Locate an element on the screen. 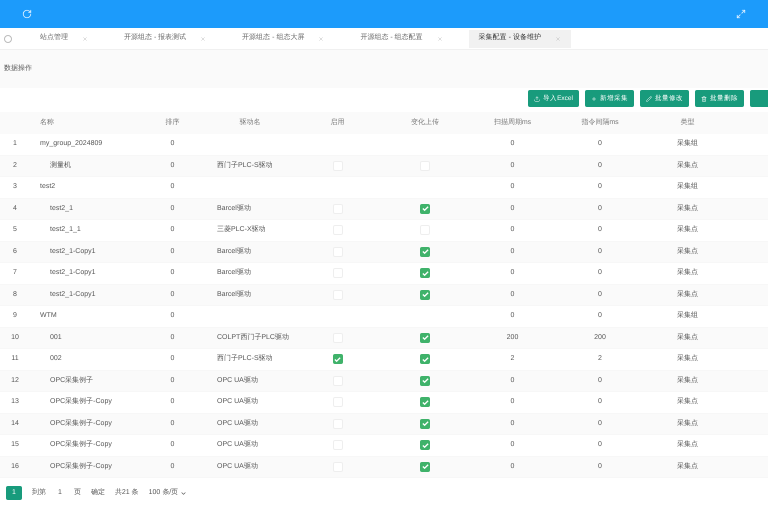  edit-icon is located at coordinates (649, 99).